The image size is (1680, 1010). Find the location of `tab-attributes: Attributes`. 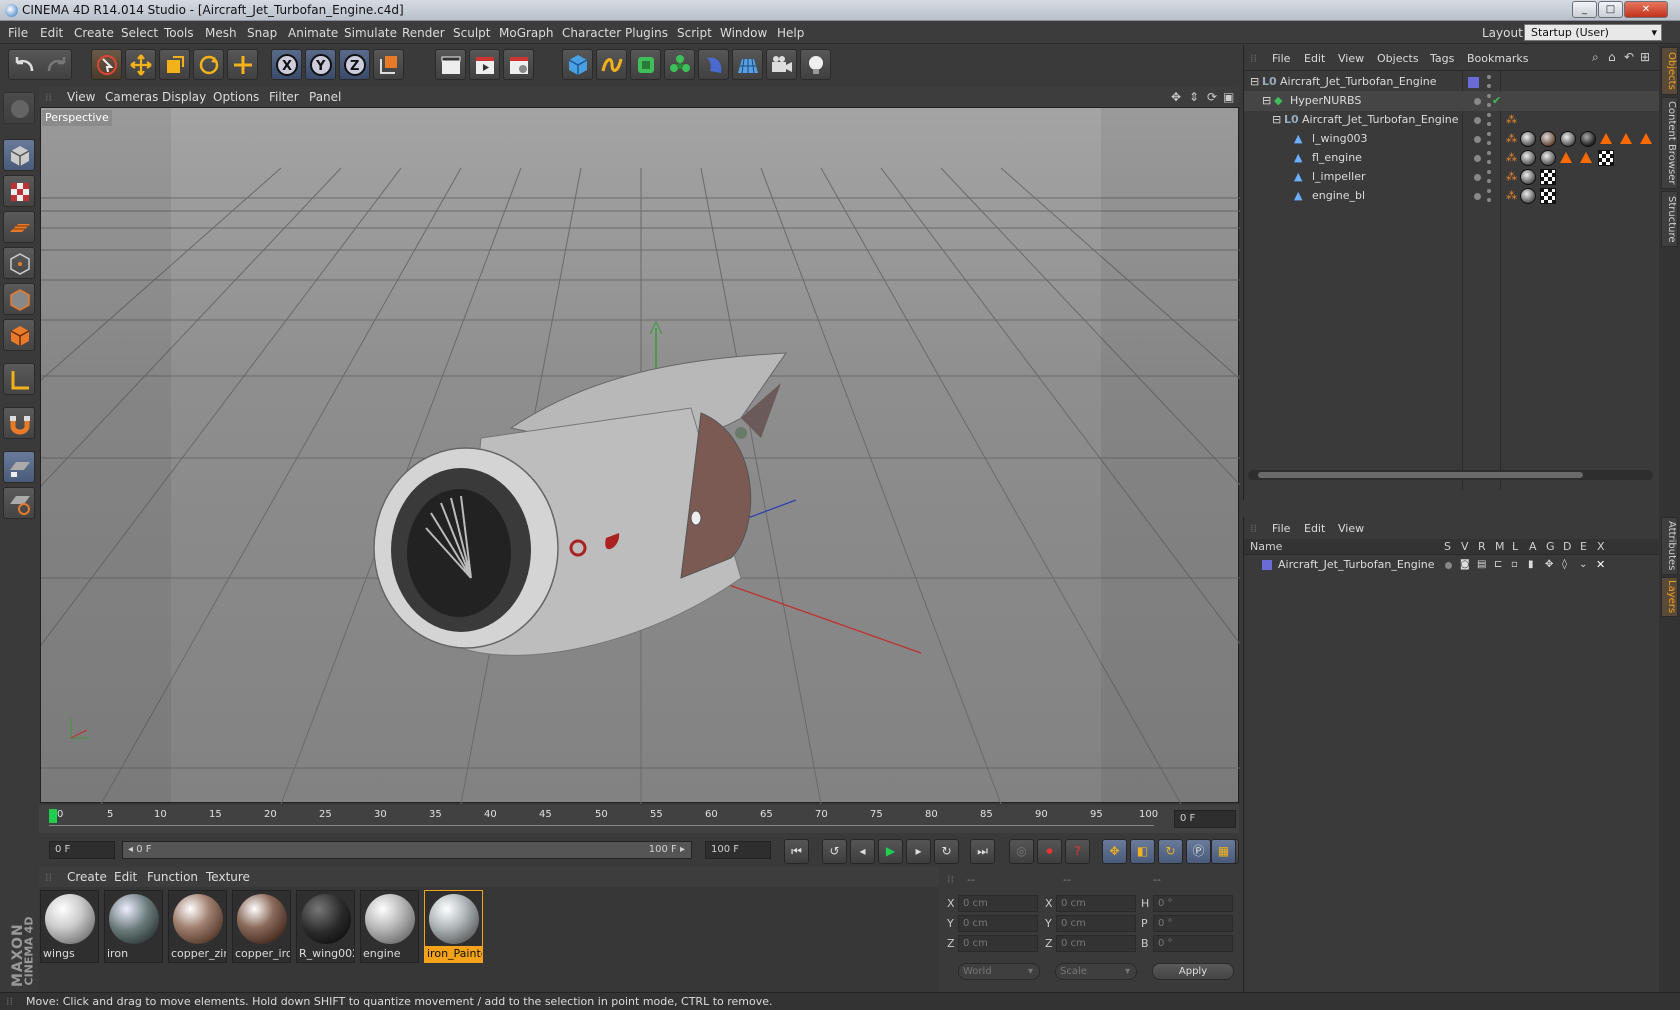

tab-attributes: Attributes is located at coordinates (1669, 546).